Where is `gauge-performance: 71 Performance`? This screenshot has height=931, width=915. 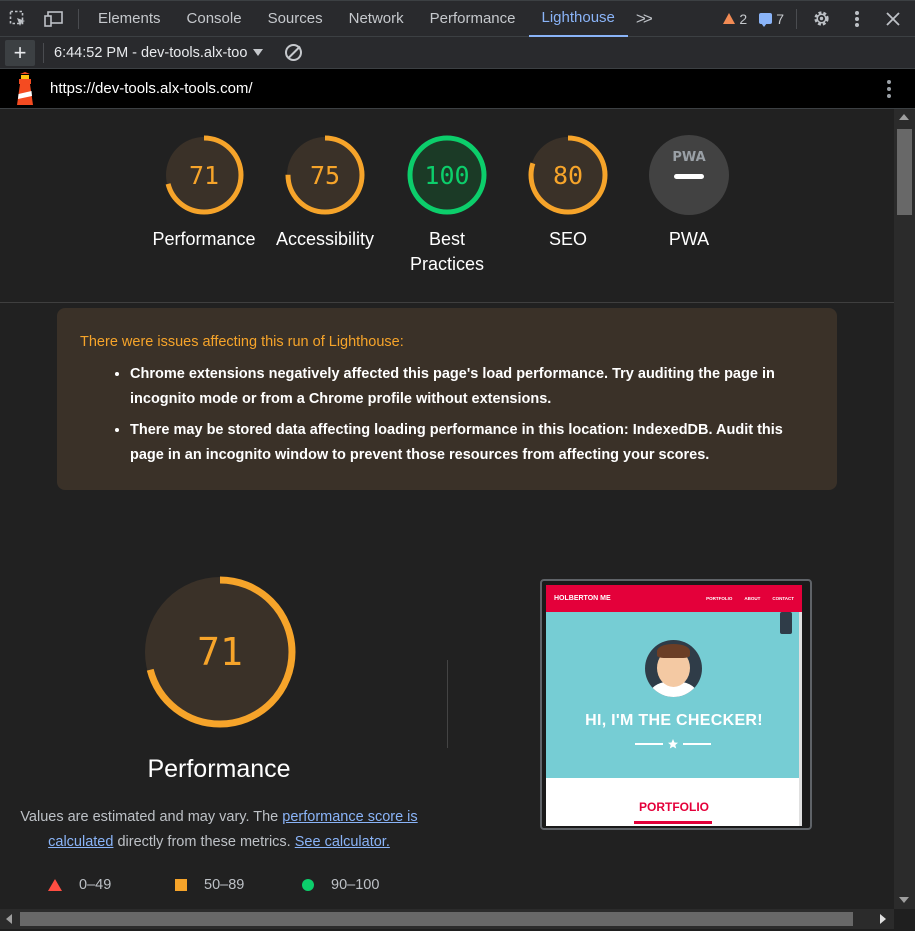 gauge-performance: 71 Performance is located at coordinates (204, 192).